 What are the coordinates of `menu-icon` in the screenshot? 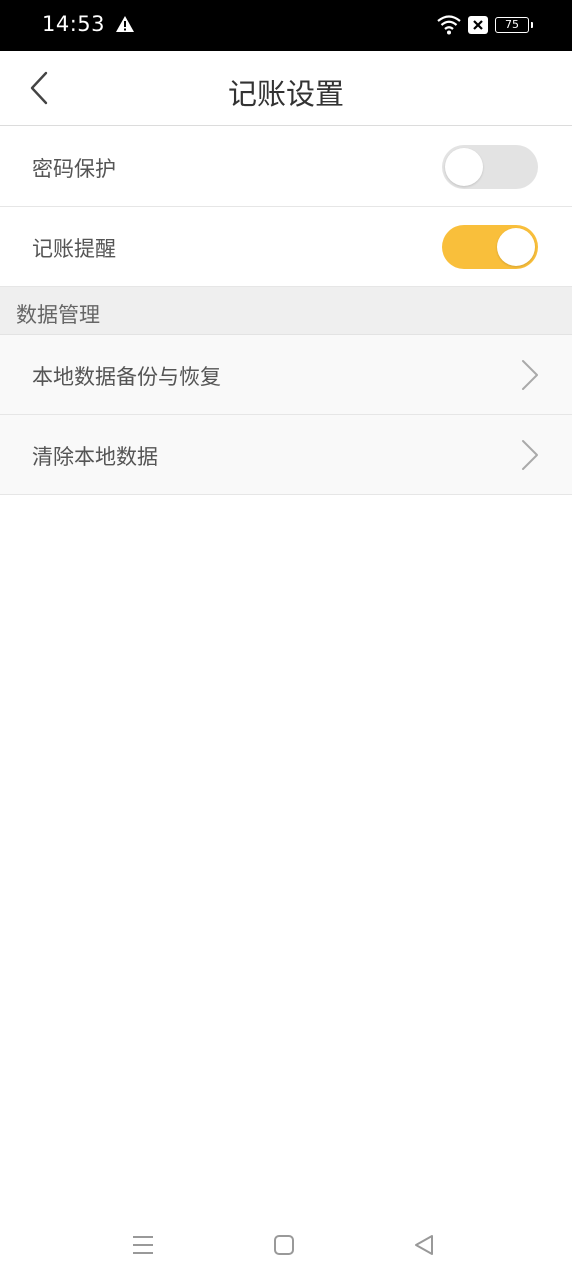 It's located at (143, 1247).